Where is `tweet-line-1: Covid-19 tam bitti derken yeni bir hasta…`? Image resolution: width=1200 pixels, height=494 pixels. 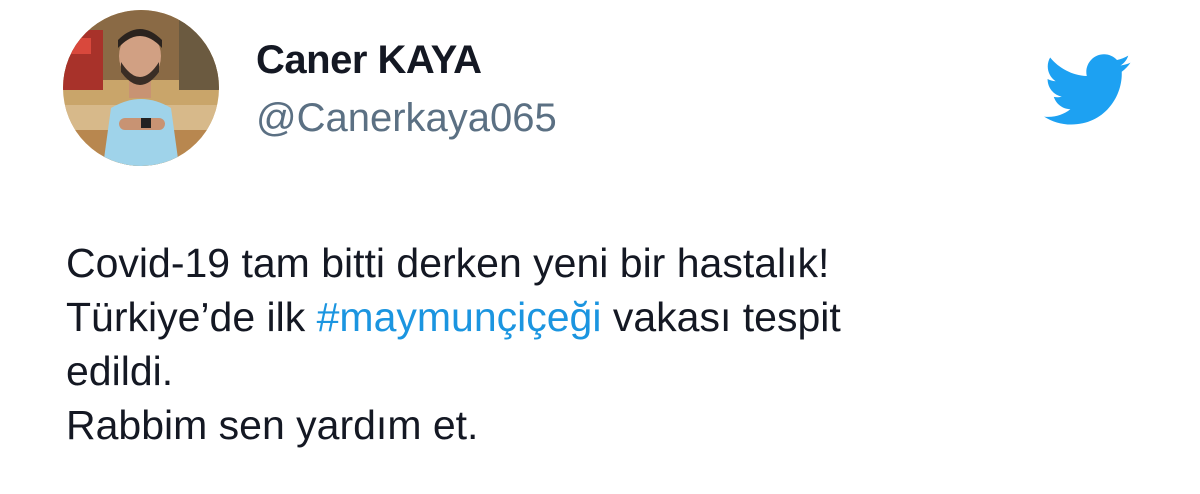
tweet-line-1: Covid-19 tam bitti derken yeni bir hasta… is located at coordinates (448, 263).